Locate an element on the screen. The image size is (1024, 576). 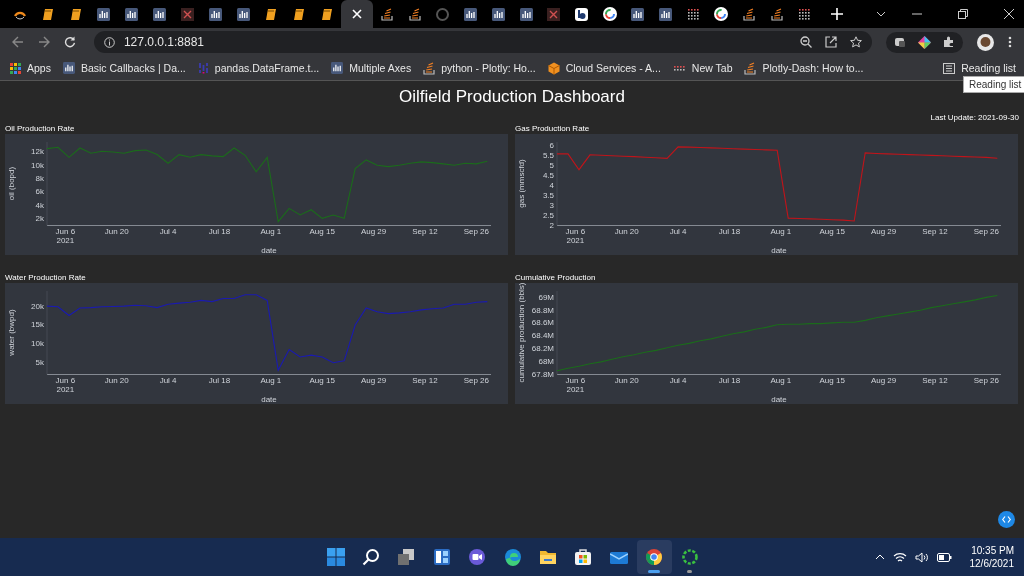
y-tick-label: 8k is located at coordinates (39, 178).